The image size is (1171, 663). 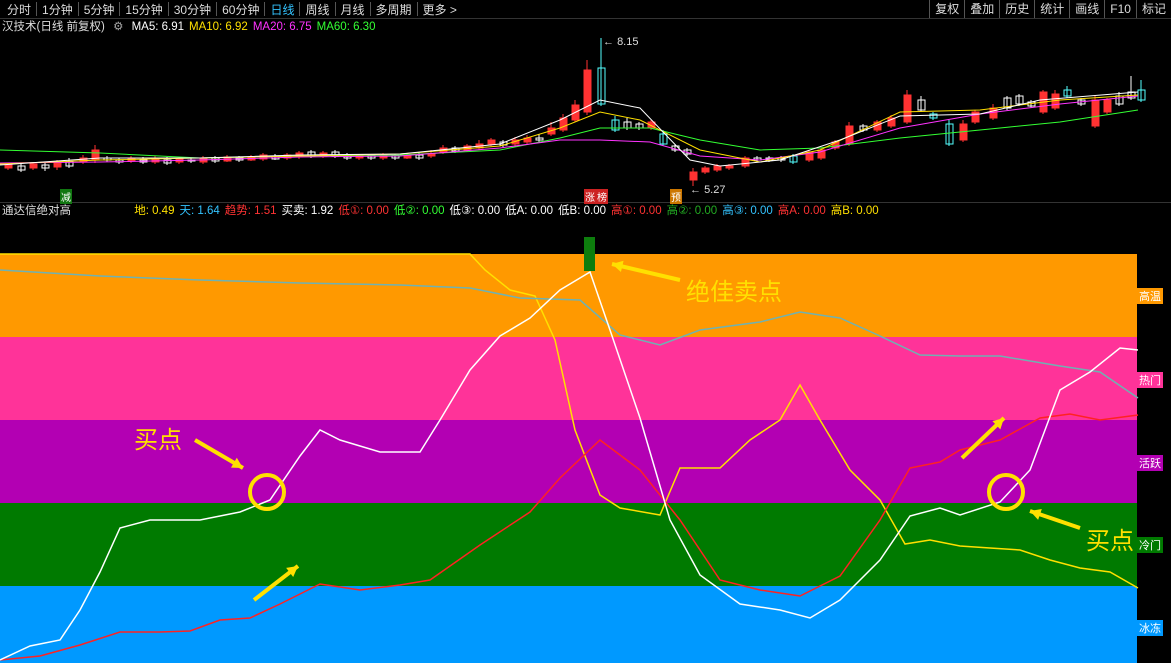 What do you see at coordinates (158, 440) in the screenshot?
I see `buy-point-left-label: 买点` at bounding box center [158, 440].